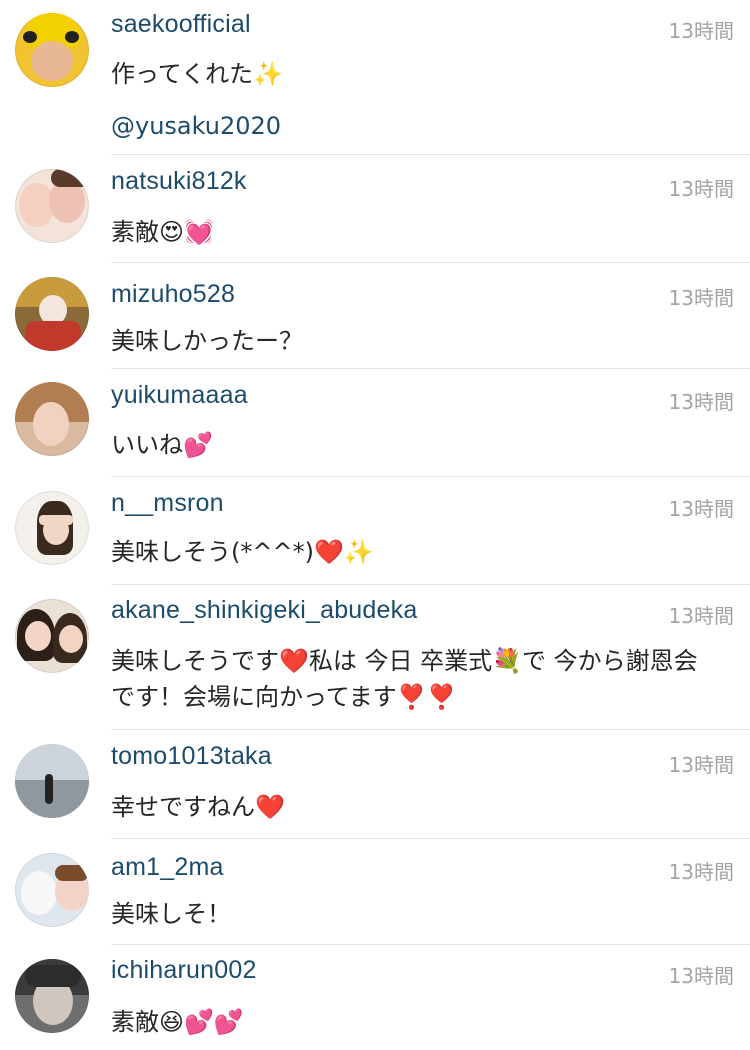 Image resolution: width=750 pixels, height=1050 pixels. What do you see at coordinates (198, 807) in the screenshot?
I see `comment-text: 幸せですねん❤️` at bounding box center [198, 807].